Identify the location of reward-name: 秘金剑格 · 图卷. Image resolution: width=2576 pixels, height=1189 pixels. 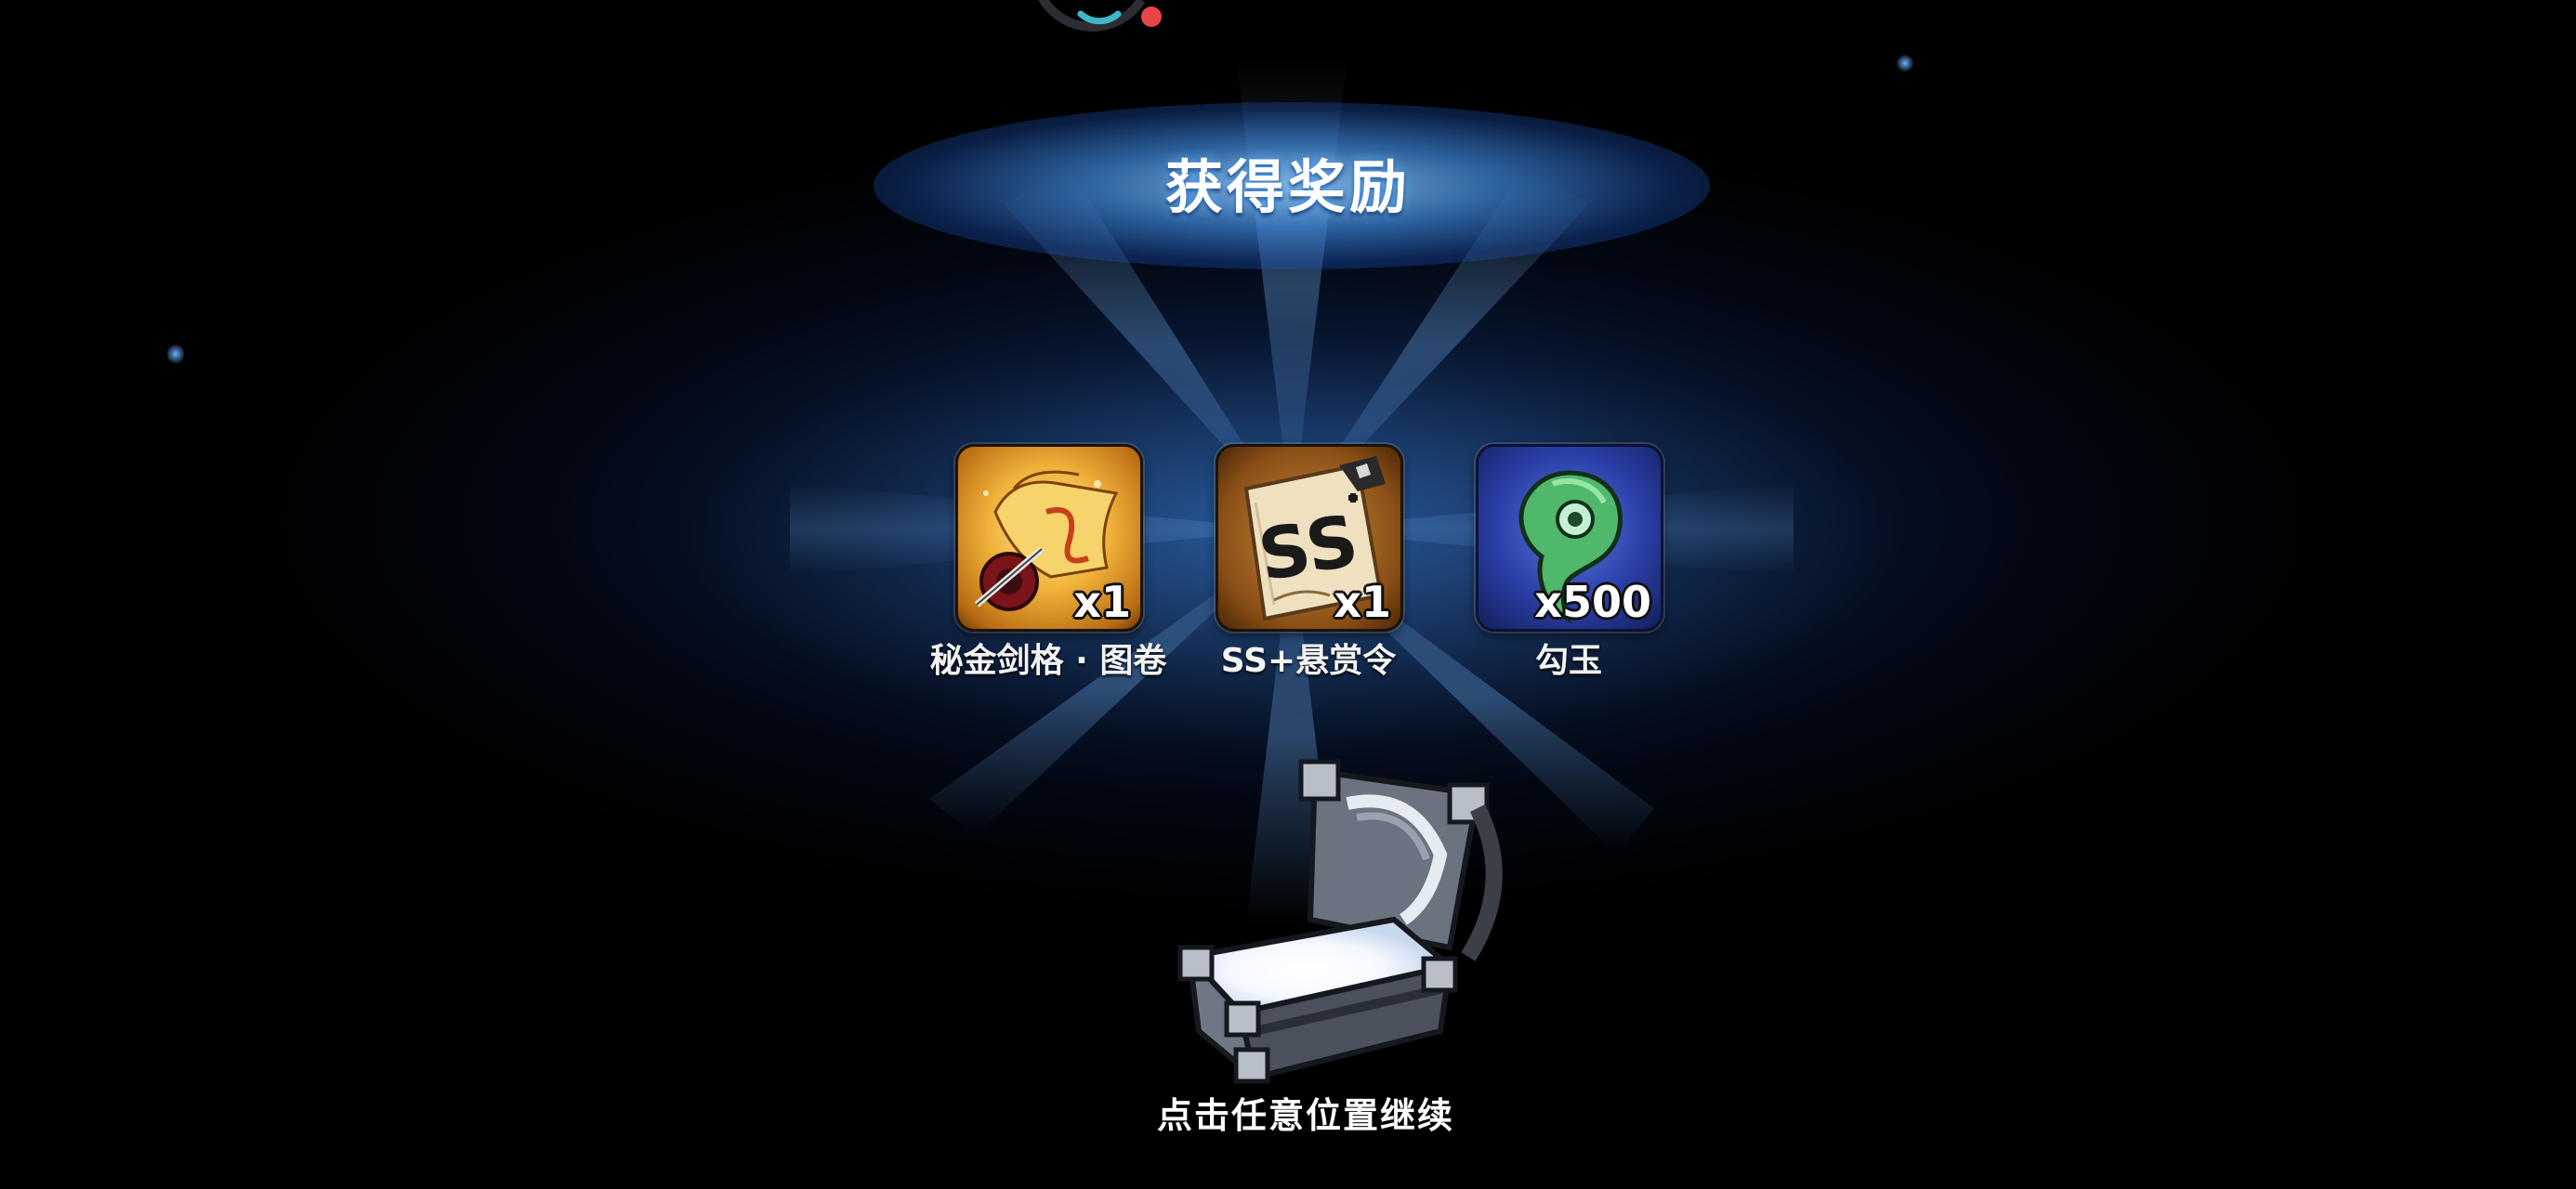
(1048, 661).